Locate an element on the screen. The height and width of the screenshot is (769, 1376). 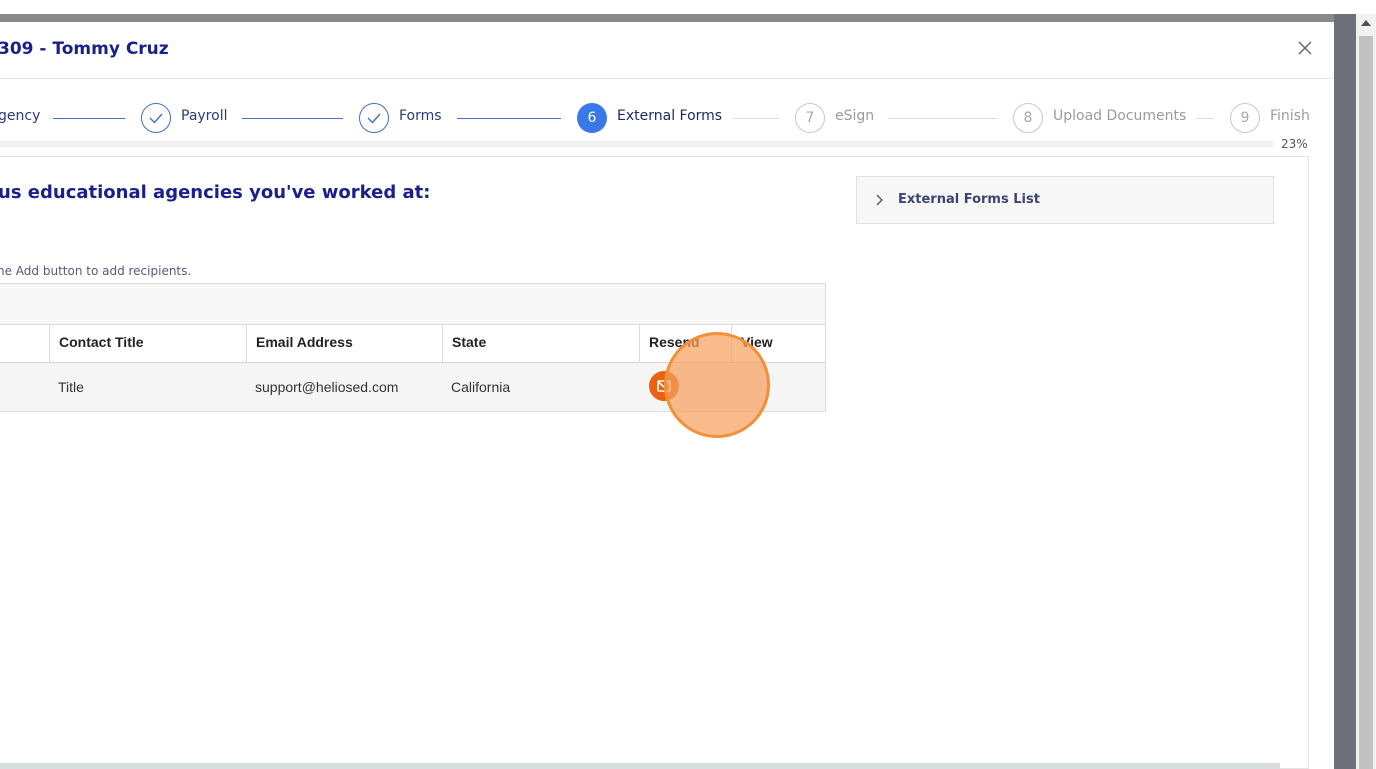
modal-overlay is located at coordinates (1345, 391).